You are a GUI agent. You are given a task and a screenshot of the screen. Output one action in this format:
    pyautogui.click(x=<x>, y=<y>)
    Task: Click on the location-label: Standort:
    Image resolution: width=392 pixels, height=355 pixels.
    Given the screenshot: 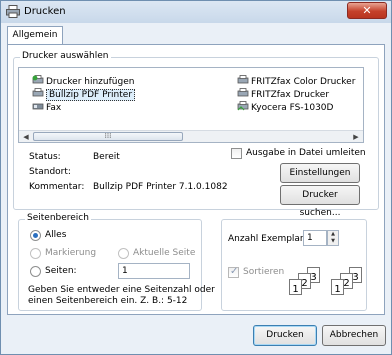 What is the action you would take?
    pyautogui.click(x=50, y=172)
    